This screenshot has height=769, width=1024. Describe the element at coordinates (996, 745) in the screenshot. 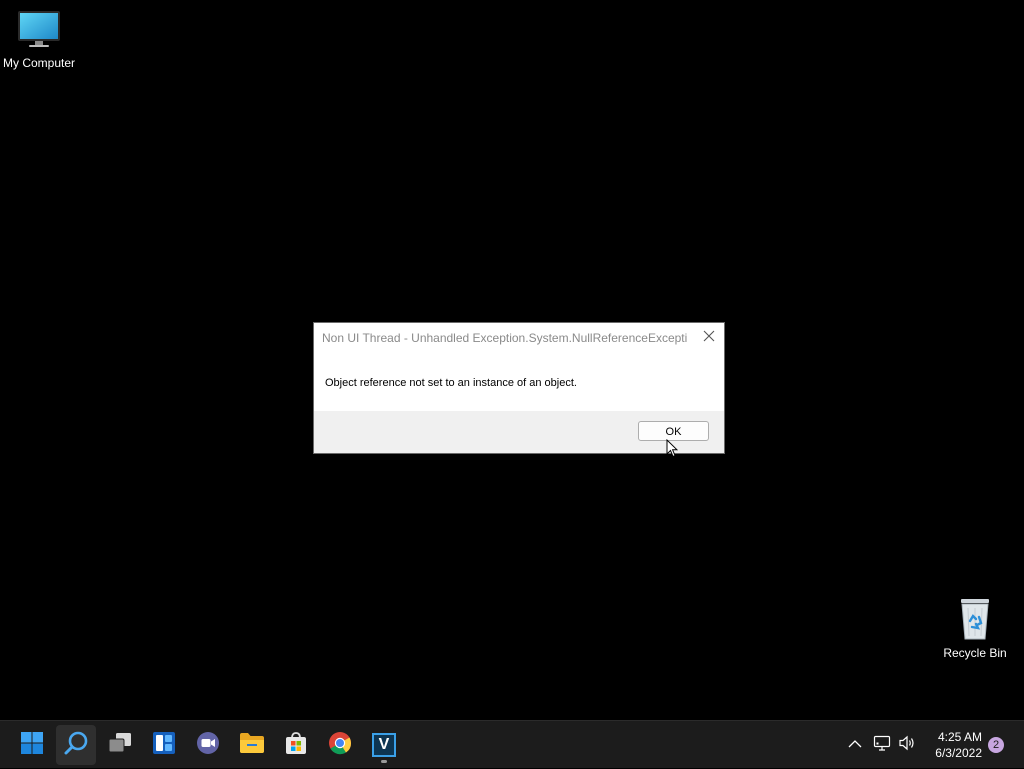

I see `notification-badge: 2` at that location.